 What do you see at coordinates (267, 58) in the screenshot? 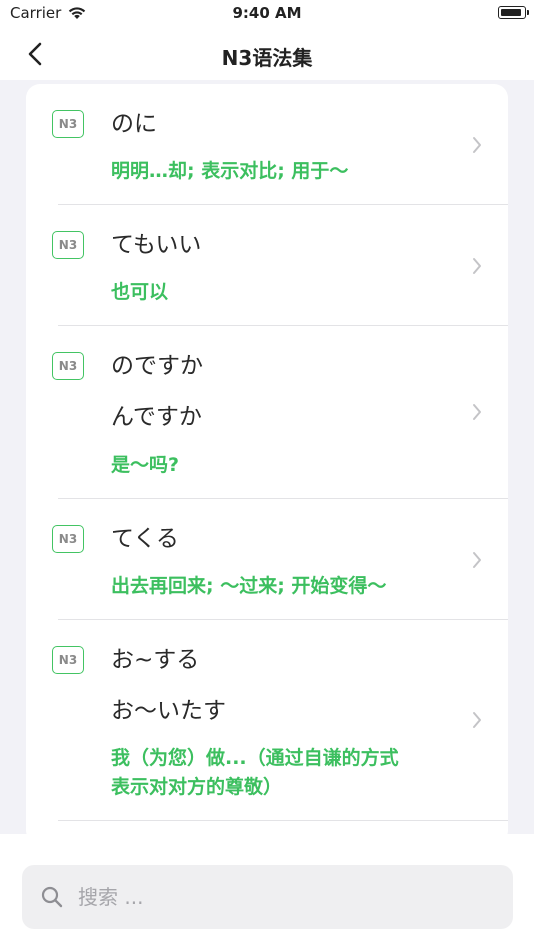
I see `page-title: N3语法集` at bounding box center [267, 58].